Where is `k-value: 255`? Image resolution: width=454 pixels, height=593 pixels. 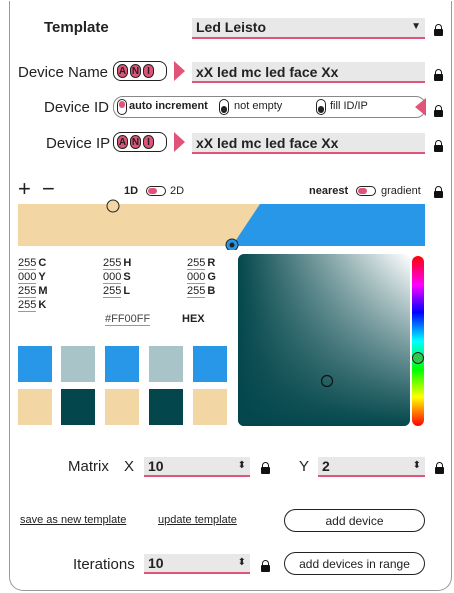
k-value: 255 is located at coordinates (27, 305).